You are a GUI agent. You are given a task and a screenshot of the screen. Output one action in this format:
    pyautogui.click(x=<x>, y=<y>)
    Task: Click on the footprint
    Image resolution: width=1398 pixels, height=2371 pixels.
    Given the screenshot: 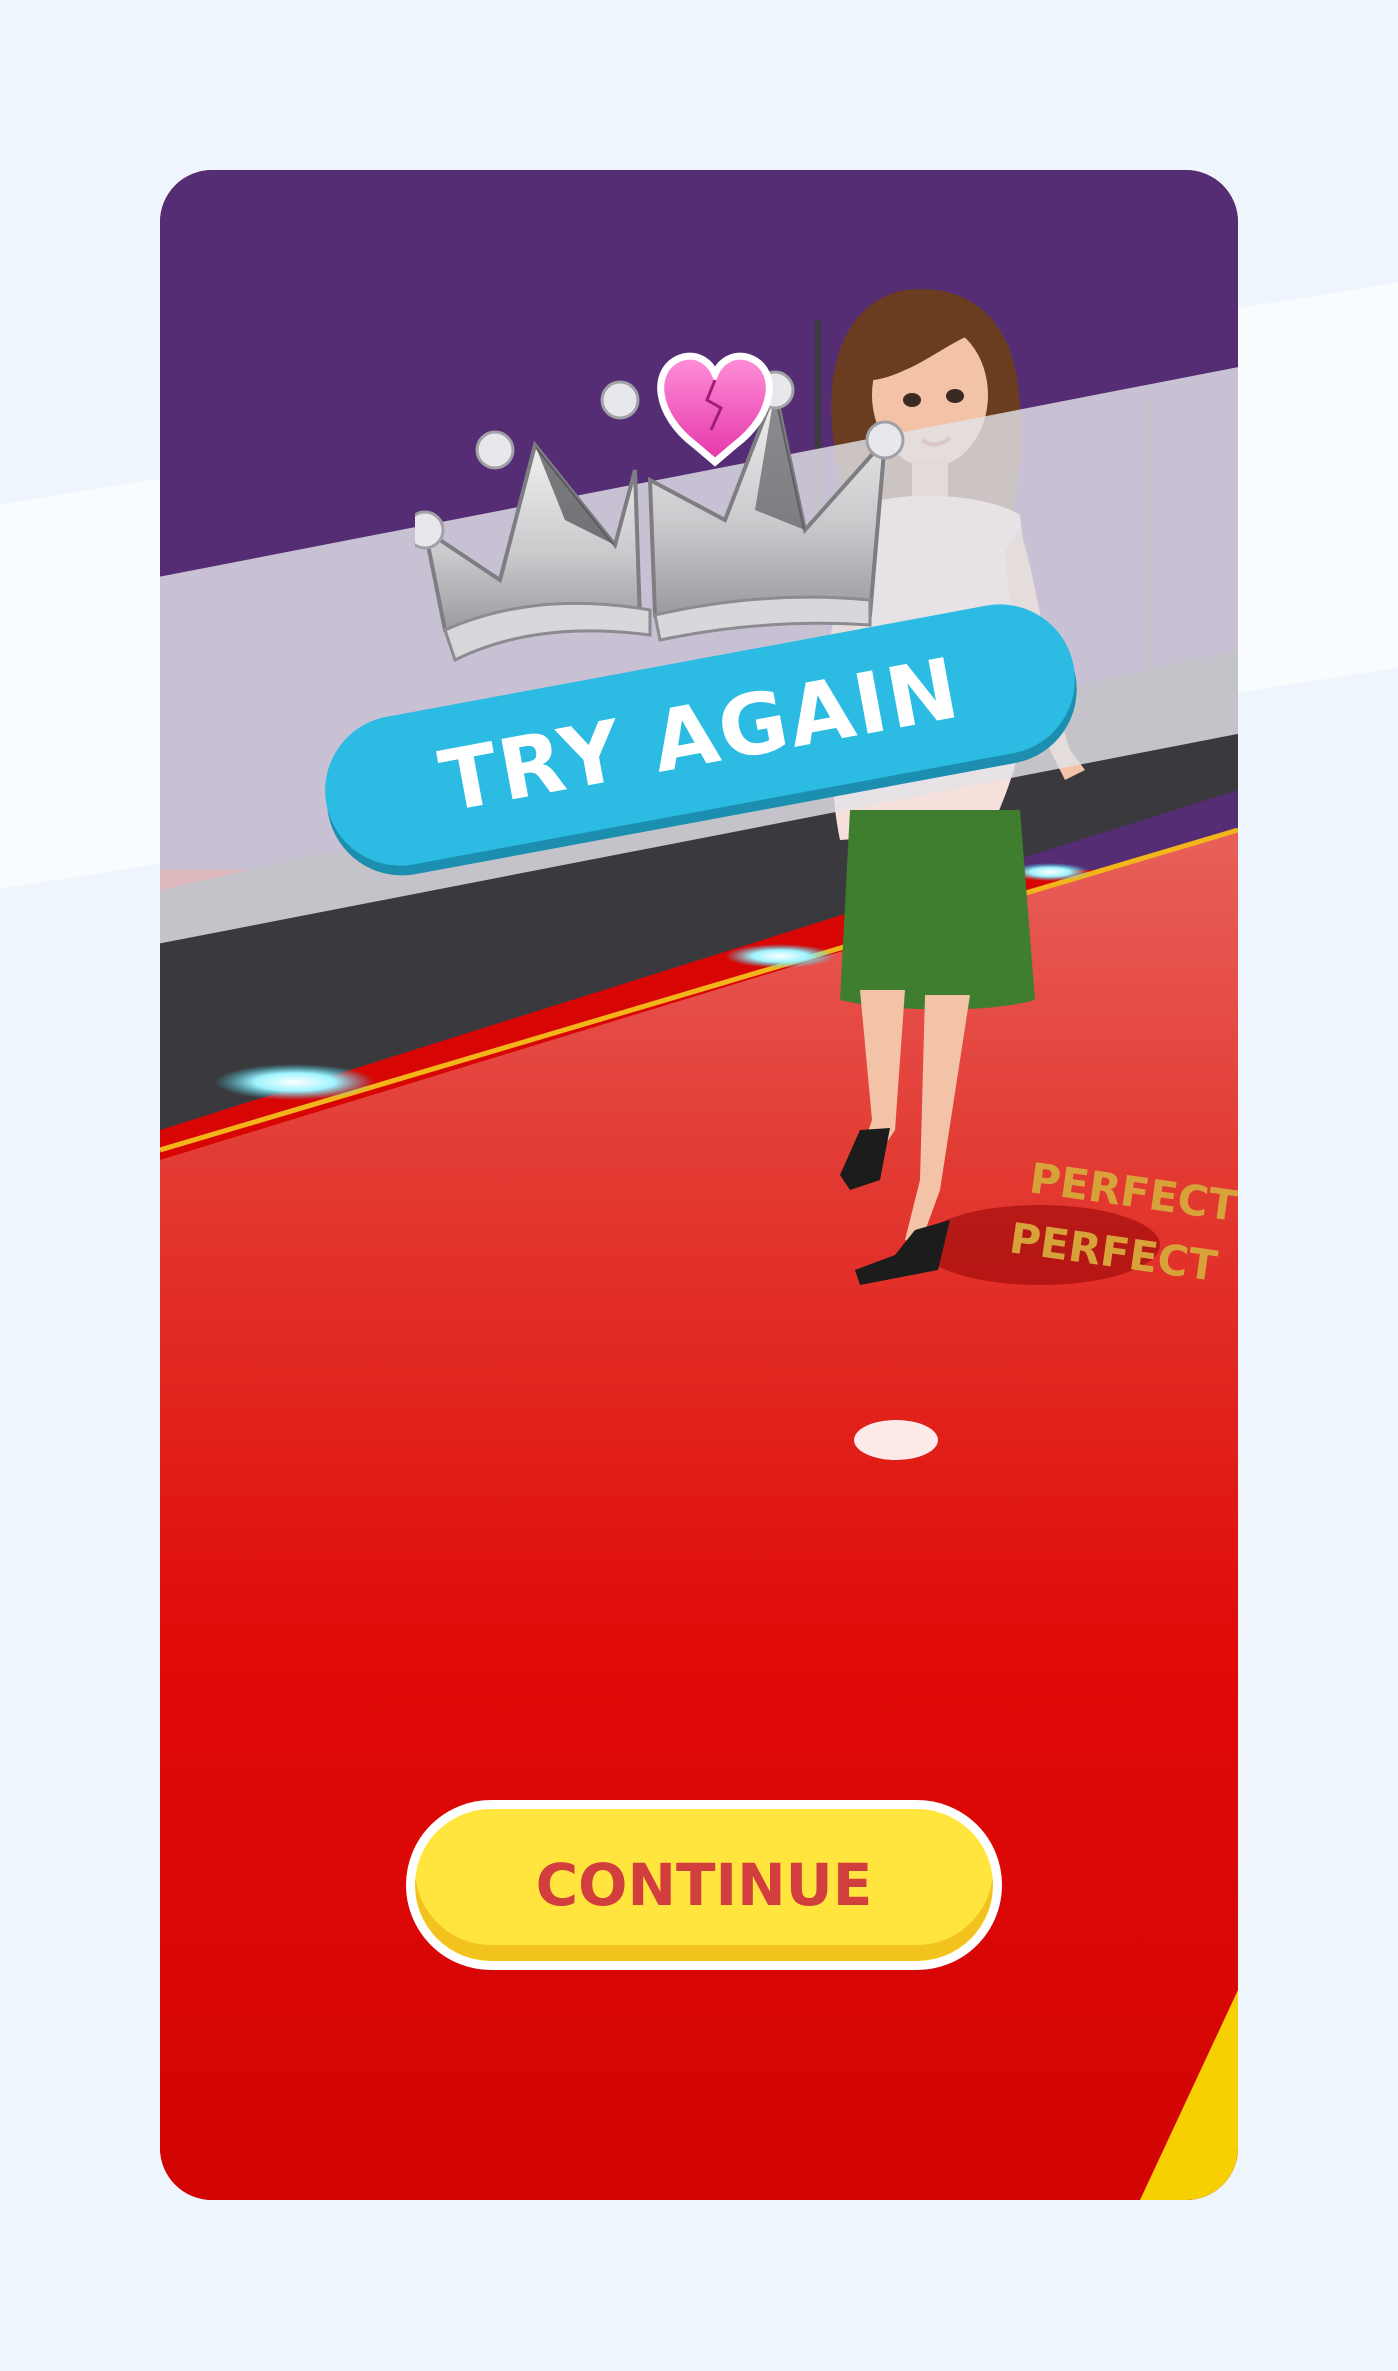 What is the action you would take?
    pyautogui.click(x=896, y=1440)
    